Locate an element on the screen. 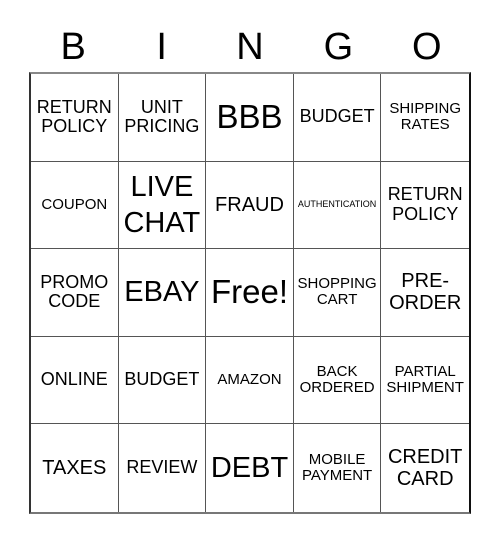 Image resolution: width=500 pixels, height=544 pixels. bingo-cell: REVIEW is located at coordinates (163, 468).